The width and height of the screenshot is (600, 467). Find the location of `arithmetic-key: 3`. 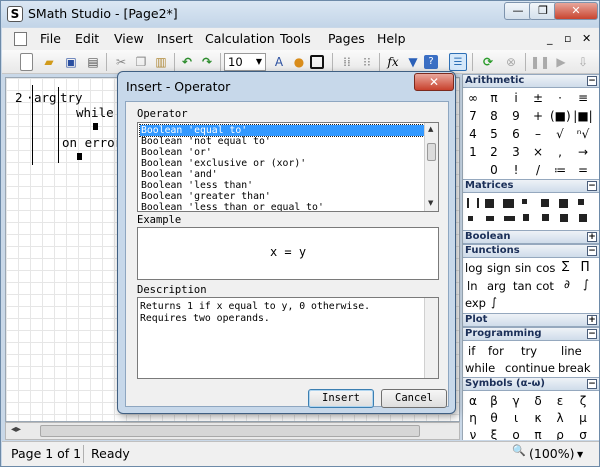

arithmetic-key: 3 is located at coordinates (516, 152).